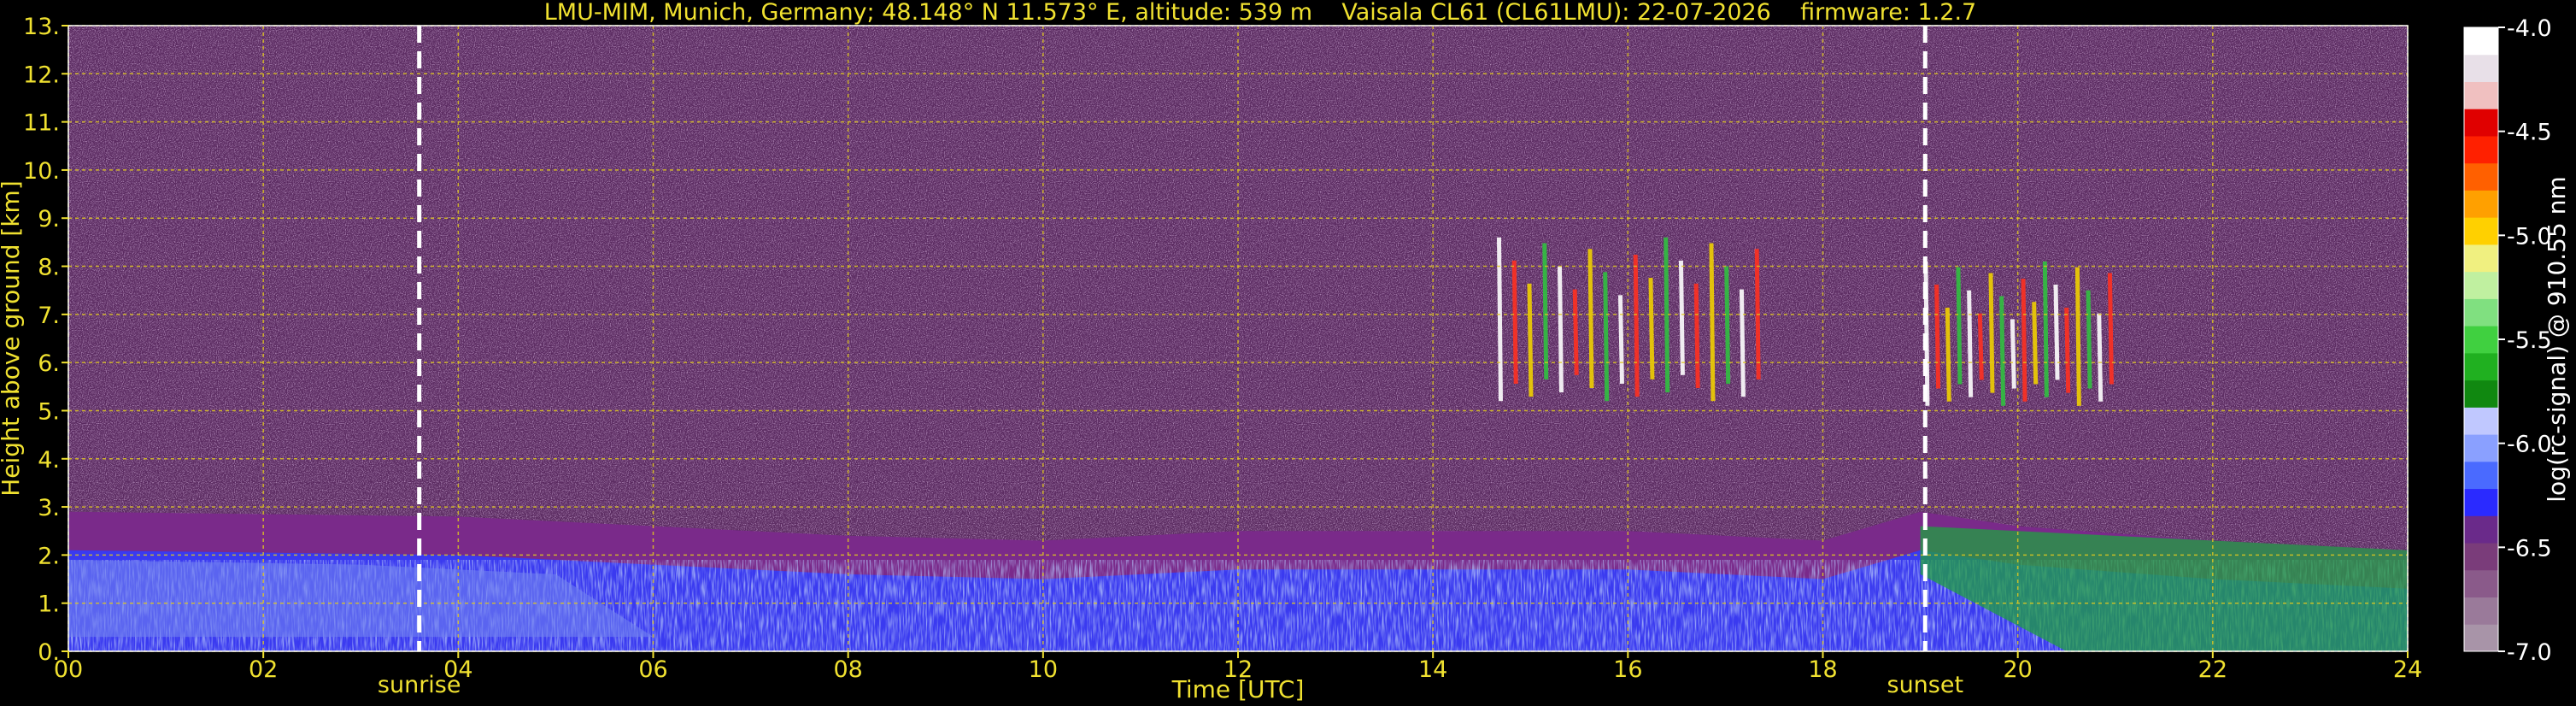 The image size is (2576, 706). What do you see at coordinates (49, 556) in the screenshot?
I see `y-tick-label: 2.` at bounding box center [49, 556].